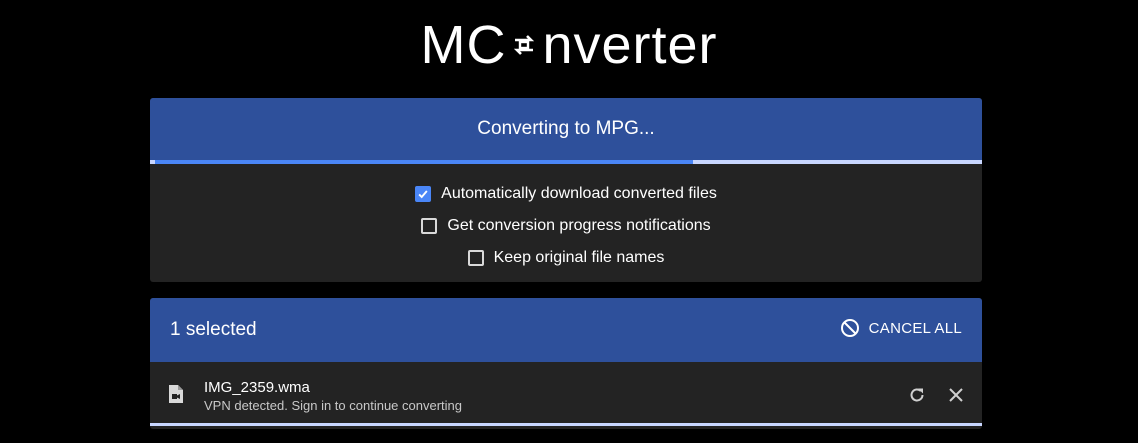 The image size is (1138, 443). I want to click on close-icon, so click(956, 395).